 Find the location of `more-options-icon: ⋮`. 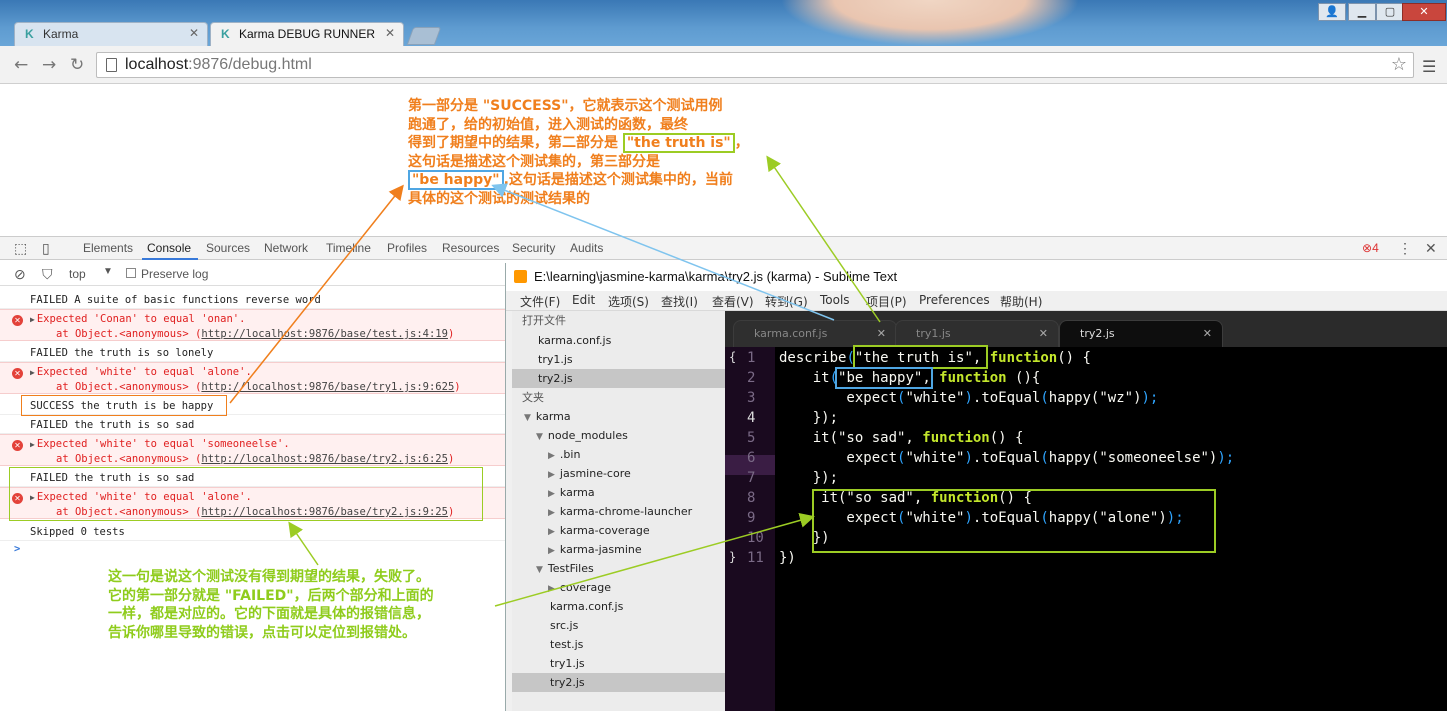

more-options-icon: ⋮ is located at coordinates (1405, 248).